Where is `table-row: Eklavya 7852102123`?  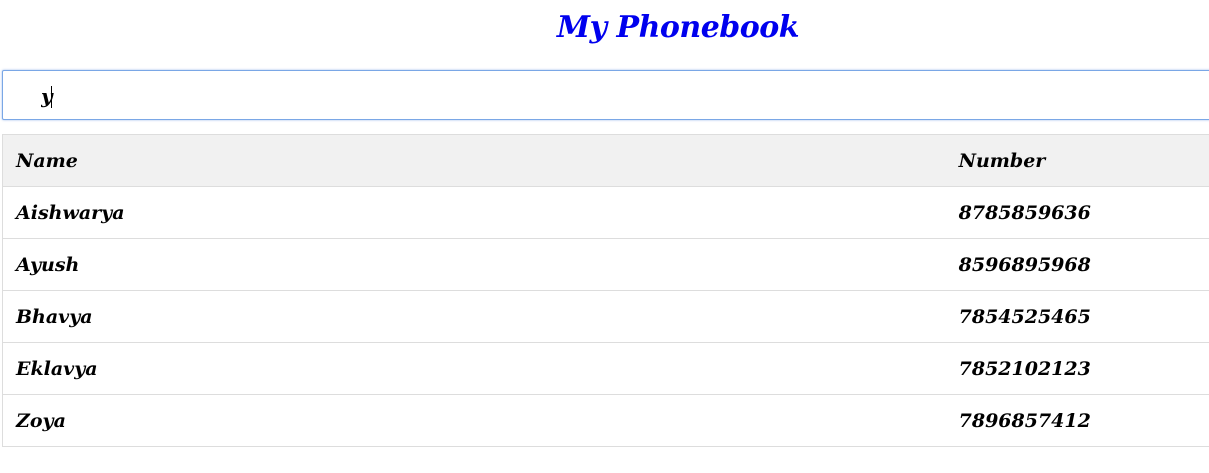
table-row: Eklavya 7852102123 is located at coordinates (605, 368).